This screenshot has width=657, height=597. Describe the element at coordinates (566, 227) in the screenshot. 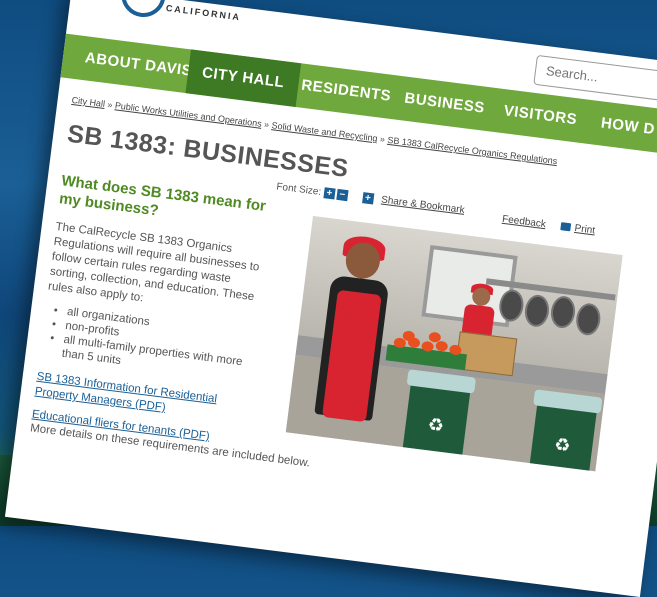

I see `printer-icon` at that location.